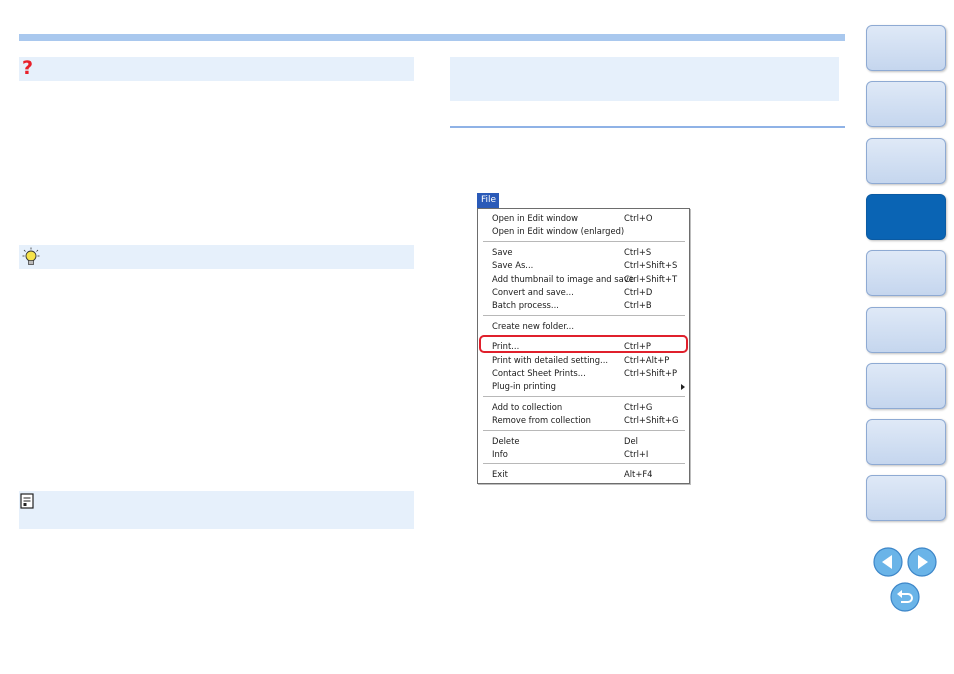 The width and height of the screenshot is (954, 674). What do you see at coordinates (587, 265) in the screenshot?
I see `menu-item-save-as: Save As... Ctrl+Shift+S` at bounding box center [587, 265].